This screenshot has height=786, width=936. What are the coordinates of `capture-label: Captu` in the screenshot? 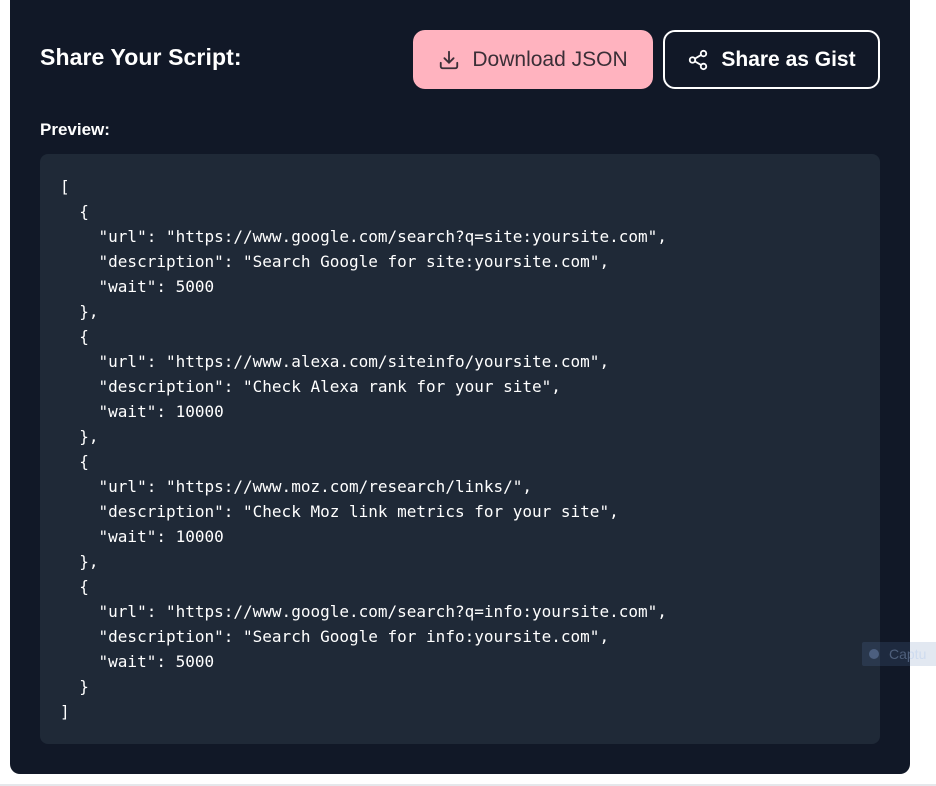 It's located at (908, 654).